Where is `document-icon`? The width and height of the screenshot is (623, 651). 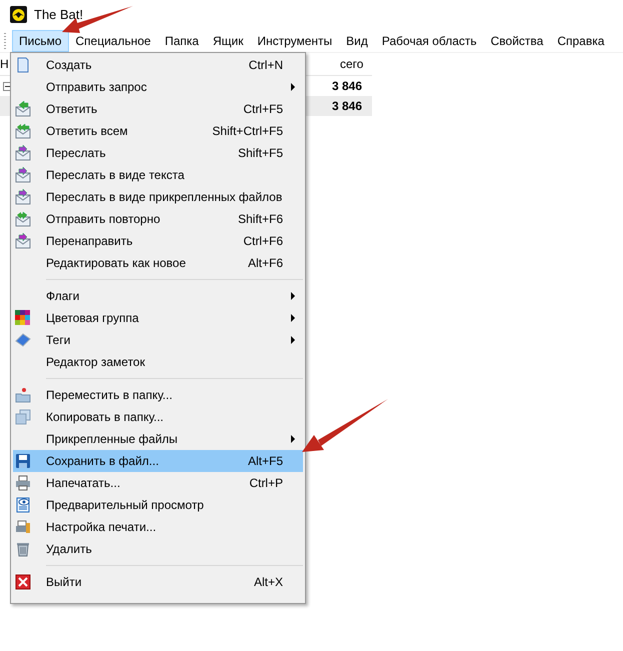 document-icon is located at coordinates (23, 65).